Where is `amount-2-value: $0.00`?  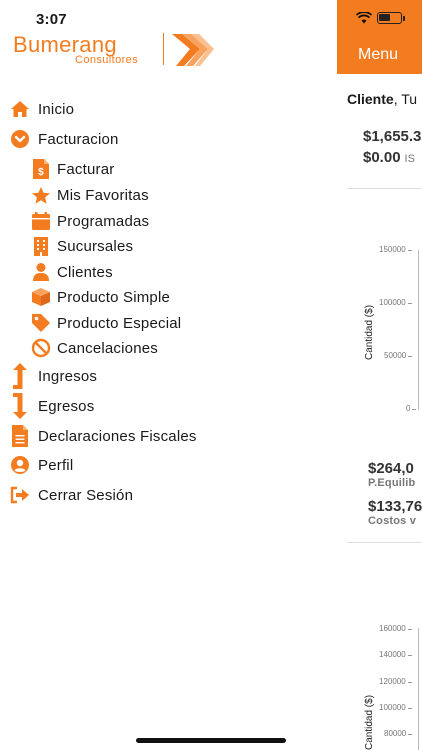 amount-2-value: $0.00 is located at coordinates (382, 157).